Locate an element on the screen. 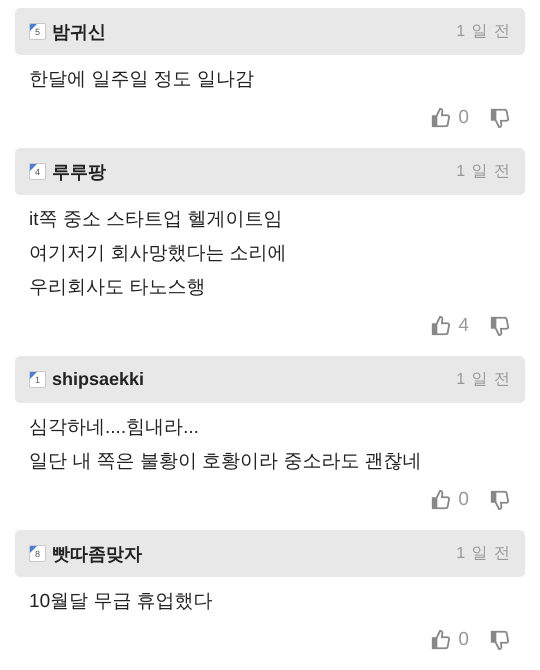  comment-text: it쪽 중소 스타트업 헬게이트임 is located at coordinates (156, 220).